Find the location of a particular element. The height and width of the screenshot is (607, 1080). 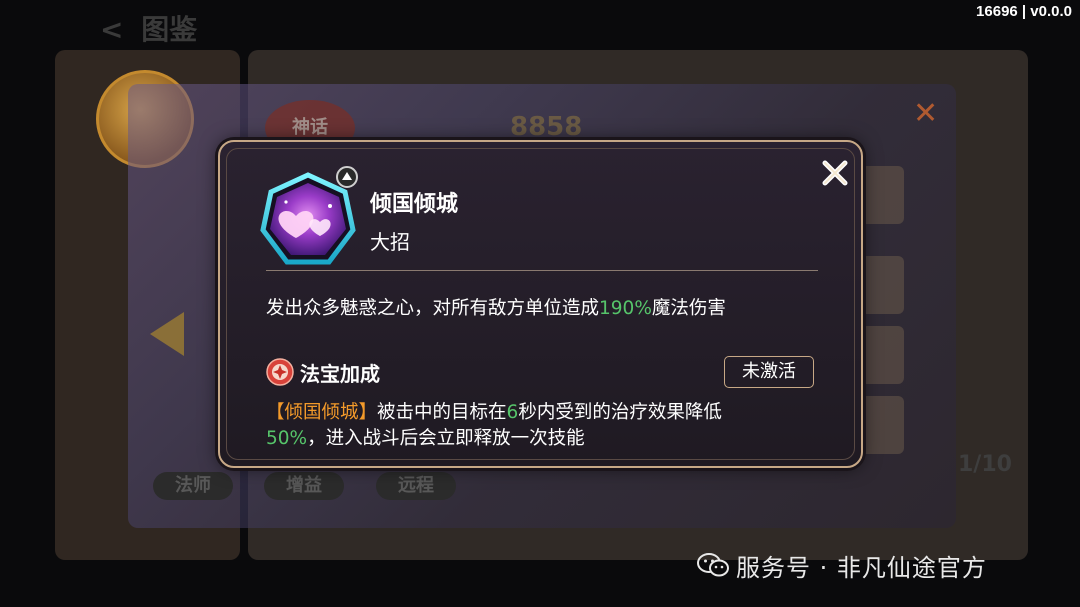

skill-type: 大招 is located at coordinates (390, 242).